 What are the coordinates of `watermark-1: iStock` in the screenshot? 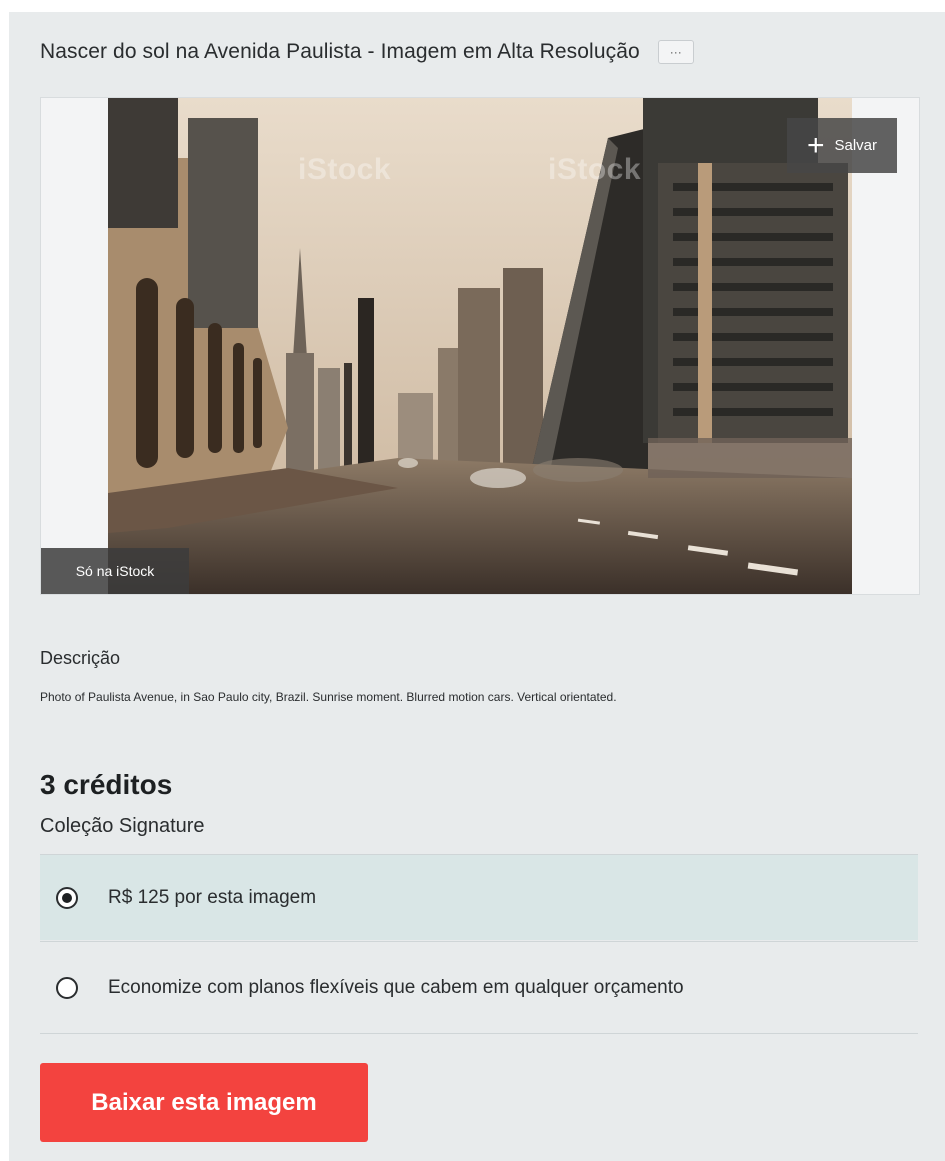 It's located at (345, 169).